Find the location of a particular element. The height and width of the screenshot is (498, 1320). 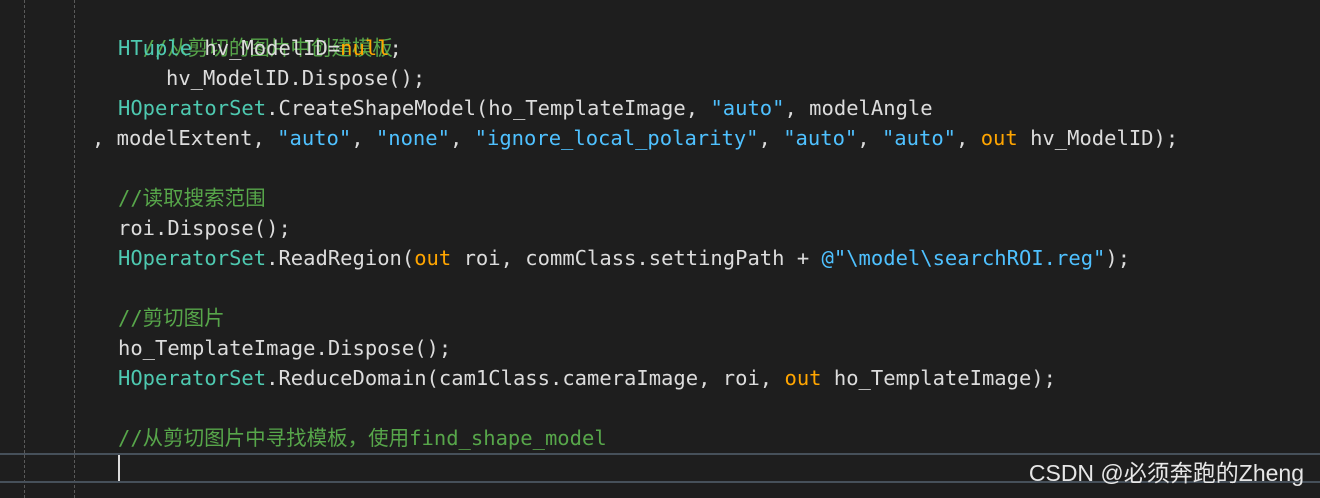

string-token: @"\model\searchROI.reg" is located at coordinates (963, 258).